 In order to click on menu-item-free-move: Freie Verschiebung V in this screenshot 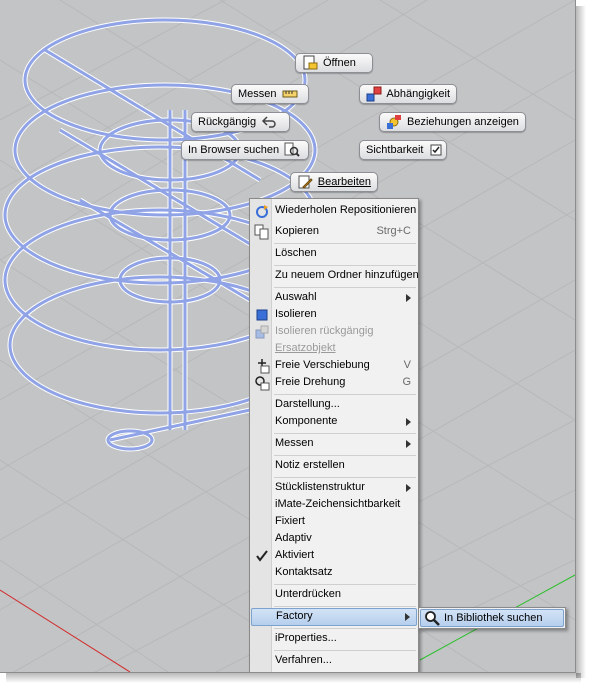, I will do `click(334, 366)`.